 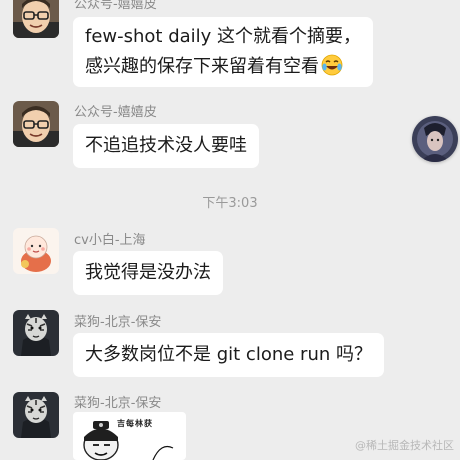 What do you see at coordinates (223, 36) in the screenshot?
I see `message-line: few-shot daily 这个就看个摘要，` at bounding box center [223, 36].